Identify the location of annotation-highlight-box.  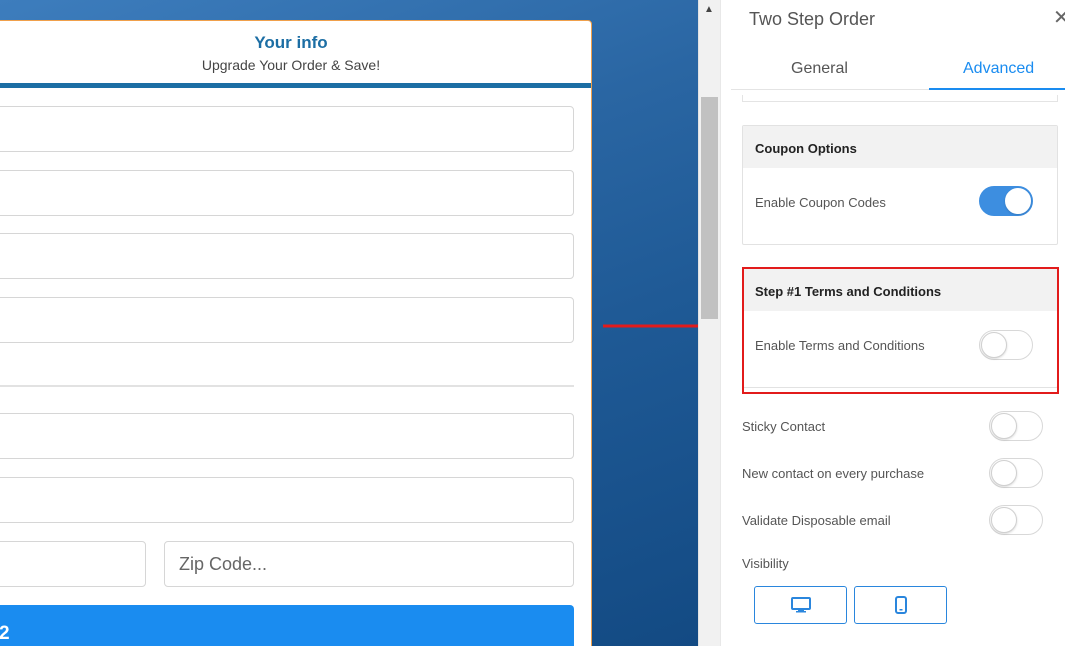
(900, 330).